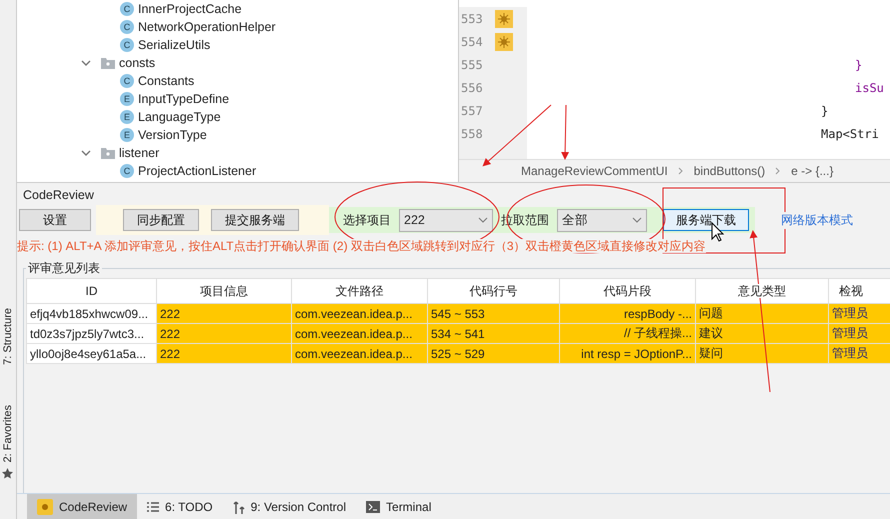 The image size is (890, 519). Describe the element at coordinates (237, 153) in the screenshot. I see `tree-item: listener` at that location.